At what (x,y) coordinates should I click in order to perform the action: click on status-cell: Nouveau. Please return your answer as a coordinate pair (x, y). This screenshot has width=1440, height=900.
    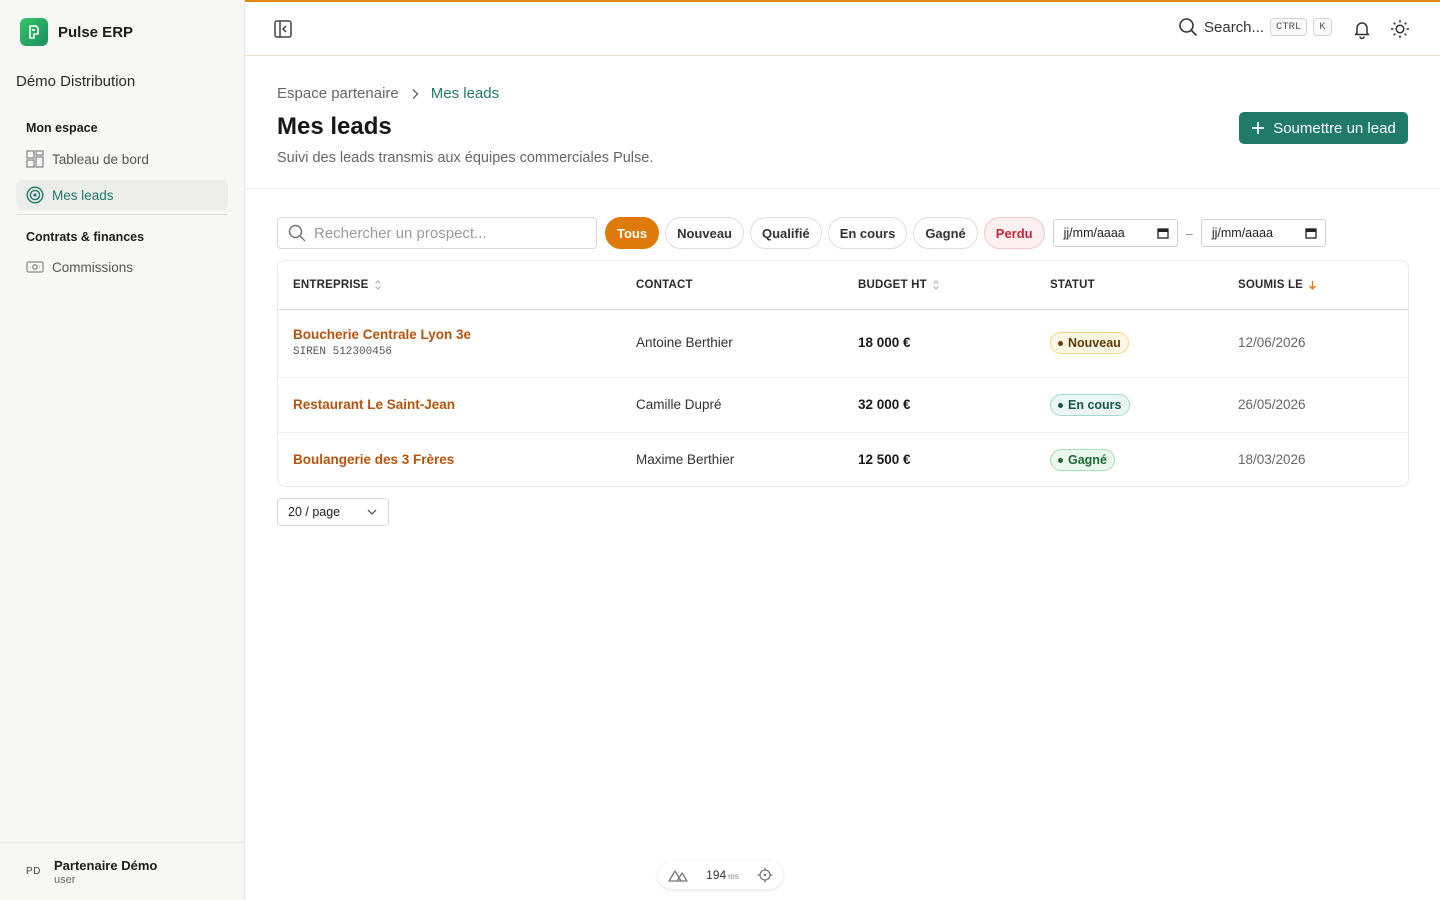
    Looking at the image, I should click on (1089, 343).